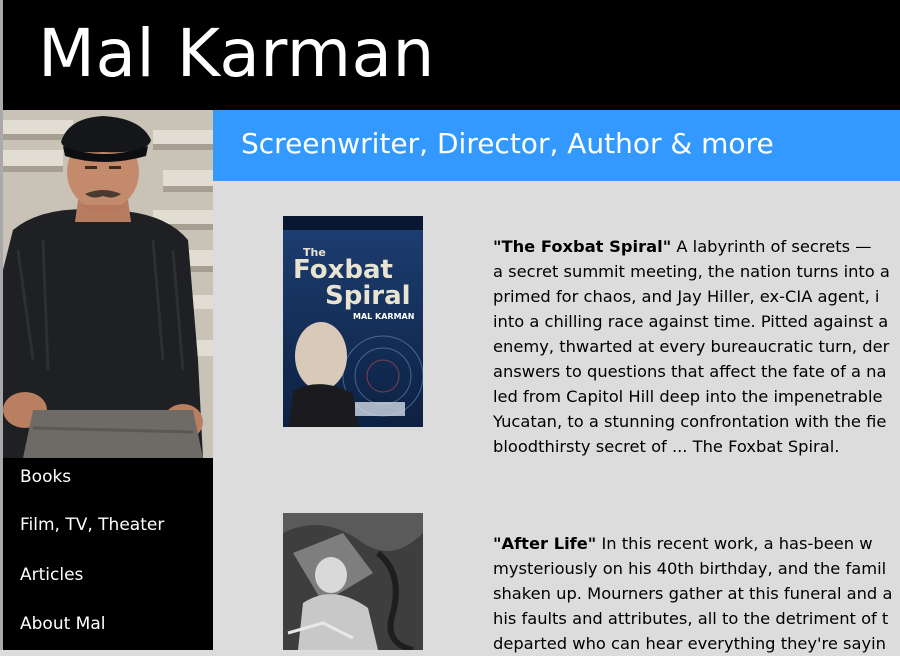 The height and width of the screenshot is (656, 900). What do you see at coordinates (383, 316) in the screenshot?
I see `cover-author: MAL KARMAN` at bounding box center [383, 316].